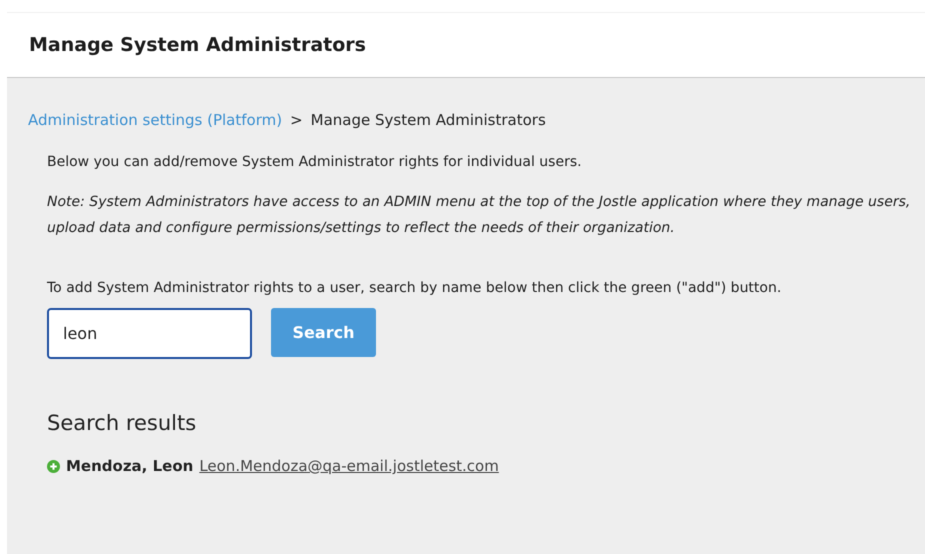 This screenshot has width=925, height=554. What do you see at coordinates (197, 45) in the screenshot?
I see `page-title: Manage System Administrators` at bounding box center [197, 45].